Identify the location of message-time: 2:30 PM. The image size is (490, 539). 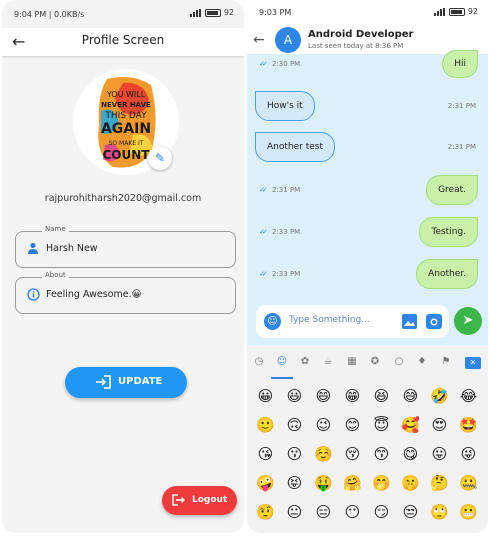
(286, 64).